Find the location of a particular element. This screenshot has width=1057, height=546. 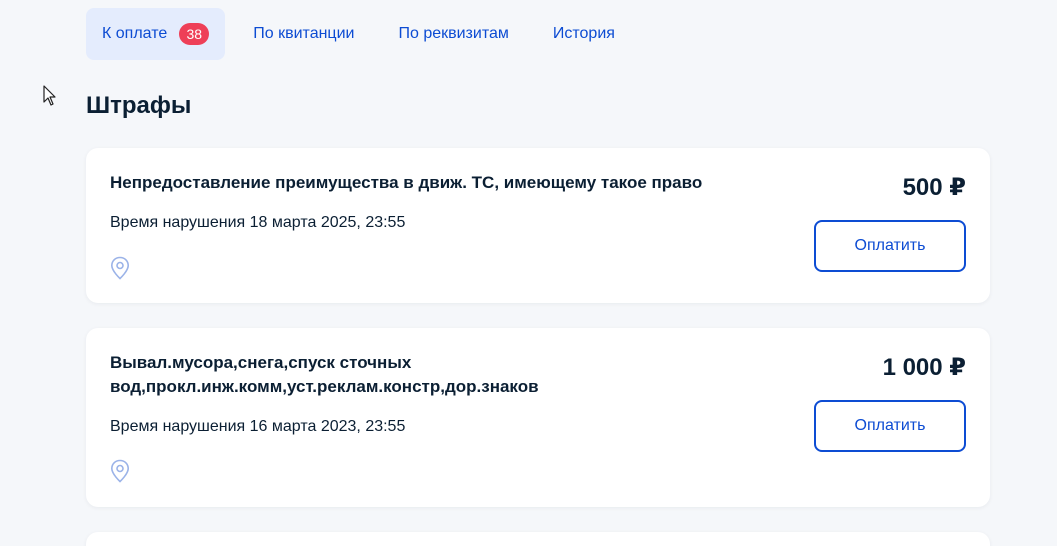

tab-by-requisites: По реквизитам is located at coordinates (453, 34).